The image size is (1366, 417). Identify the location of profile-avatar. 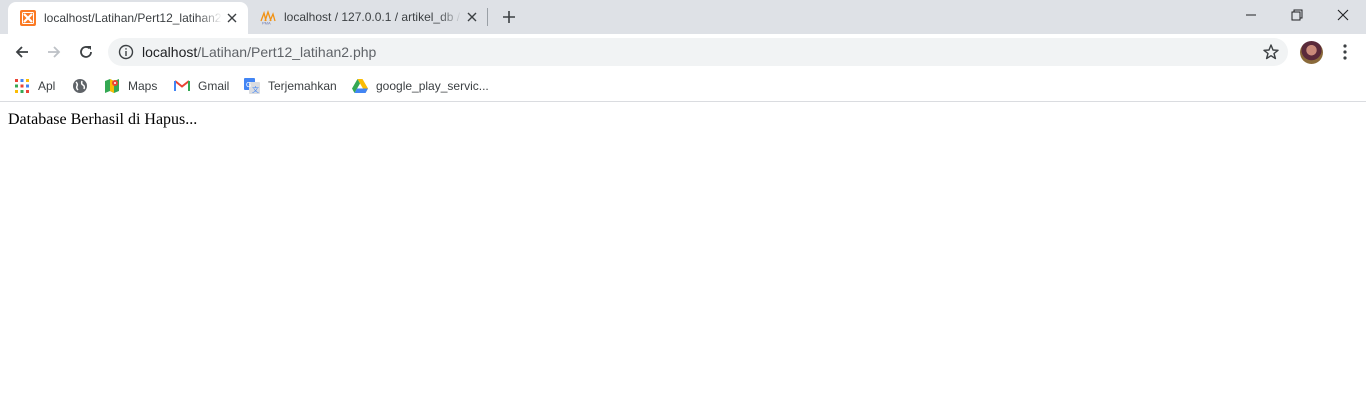
(1311, 52).